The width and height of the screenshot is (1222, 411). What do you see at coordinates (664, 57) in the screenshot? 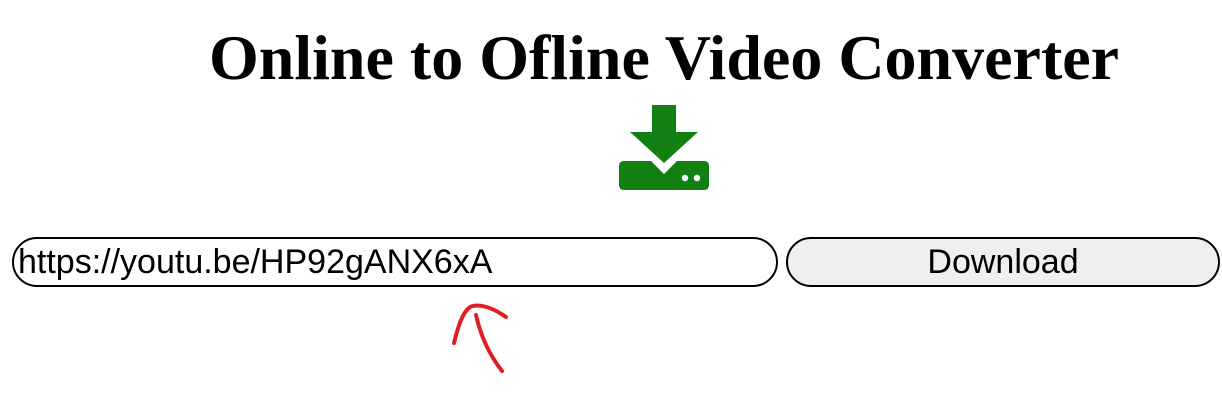
I see `page-title: Online to Ofline Video Converter` at bounding box center [664, 57].